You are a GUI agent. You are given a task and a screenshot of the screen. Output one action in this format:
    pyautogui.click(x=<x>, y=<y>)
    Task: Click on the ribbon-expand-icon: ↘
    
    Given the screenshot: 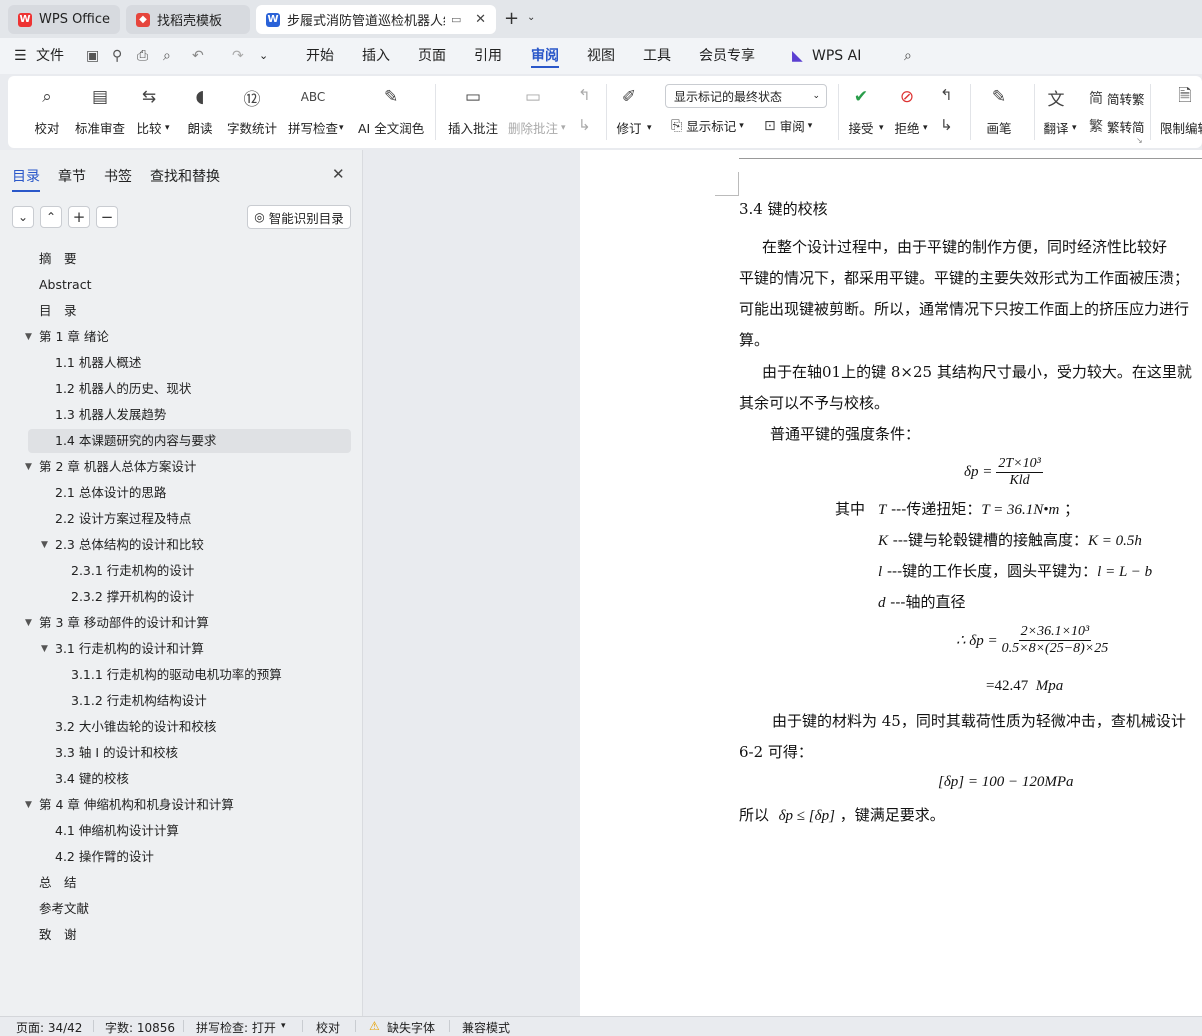 What is the action you would take?
    pyautogui.click(x=1139, y=140)
    